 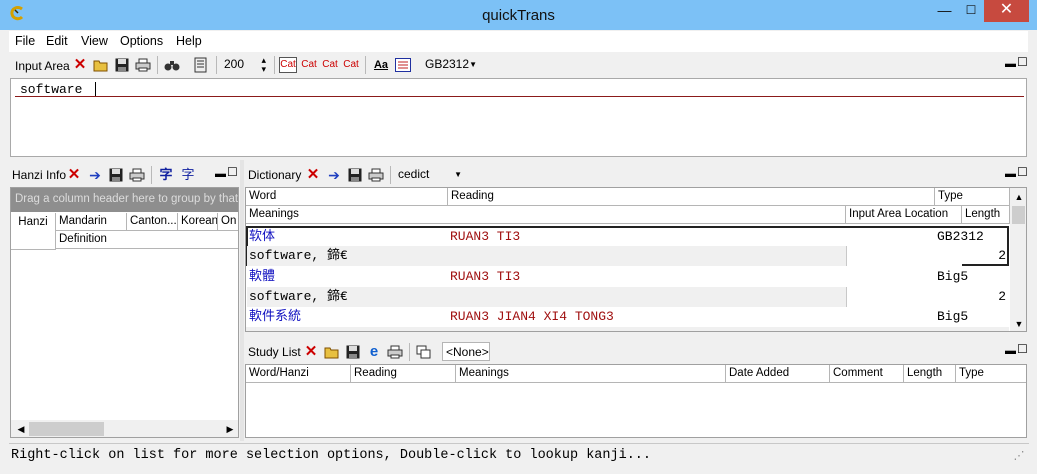 What do you see at coordinates (944, 11) in the screenshot?
I see `minimize-button: —` at bounding box center [944, 11].